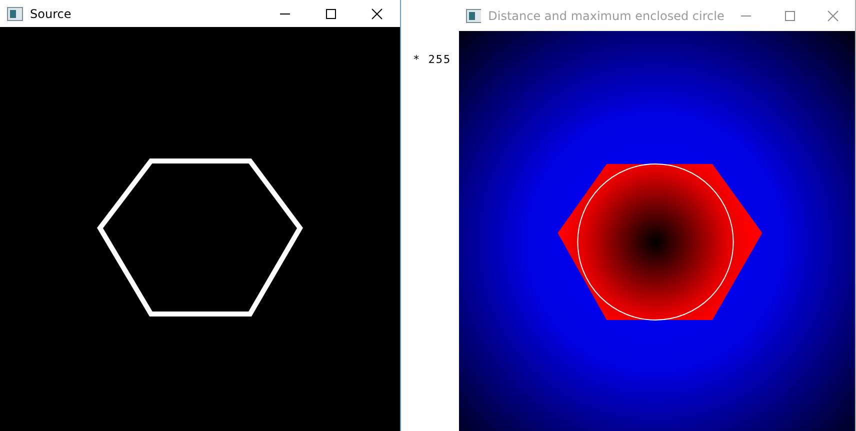 The width and height of the screenshot is (856, 431). I want to click on code-text: * 255, so click(432, 59).